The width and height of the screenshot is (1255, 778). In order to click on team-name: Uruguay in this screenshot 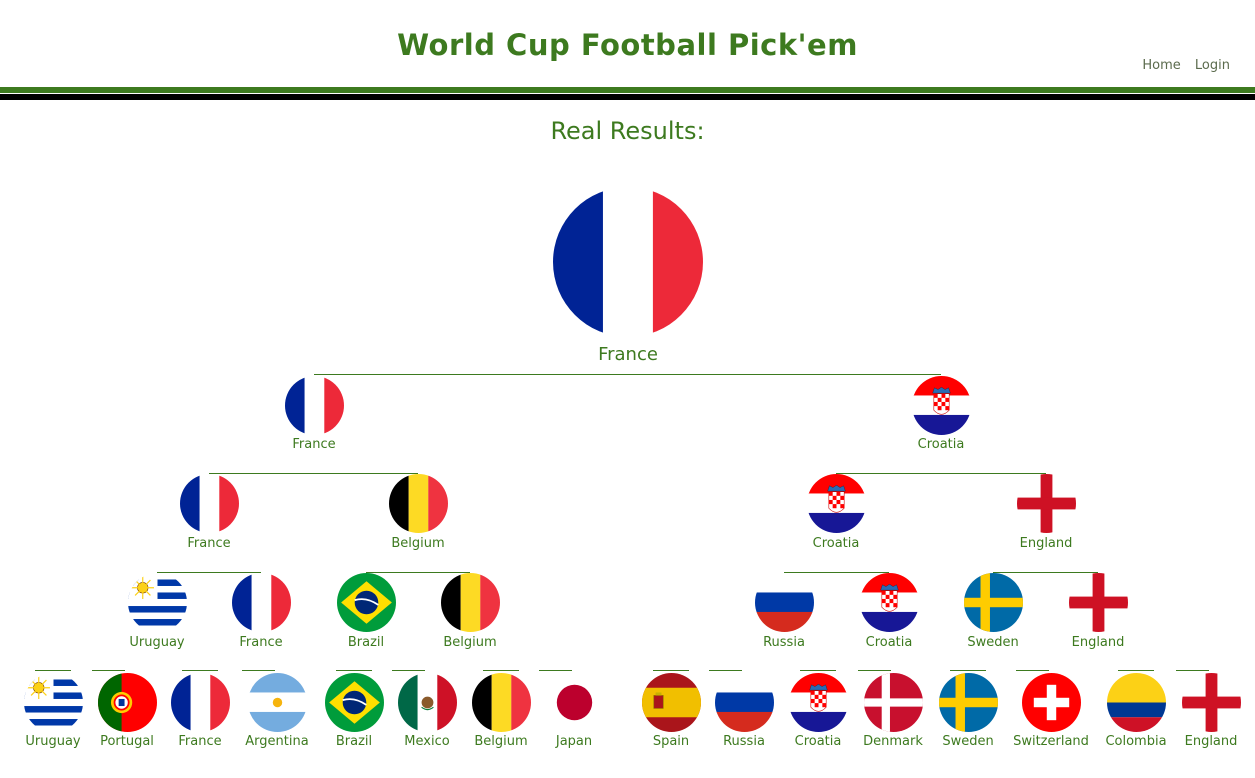, I will do `click(157, 642)`.